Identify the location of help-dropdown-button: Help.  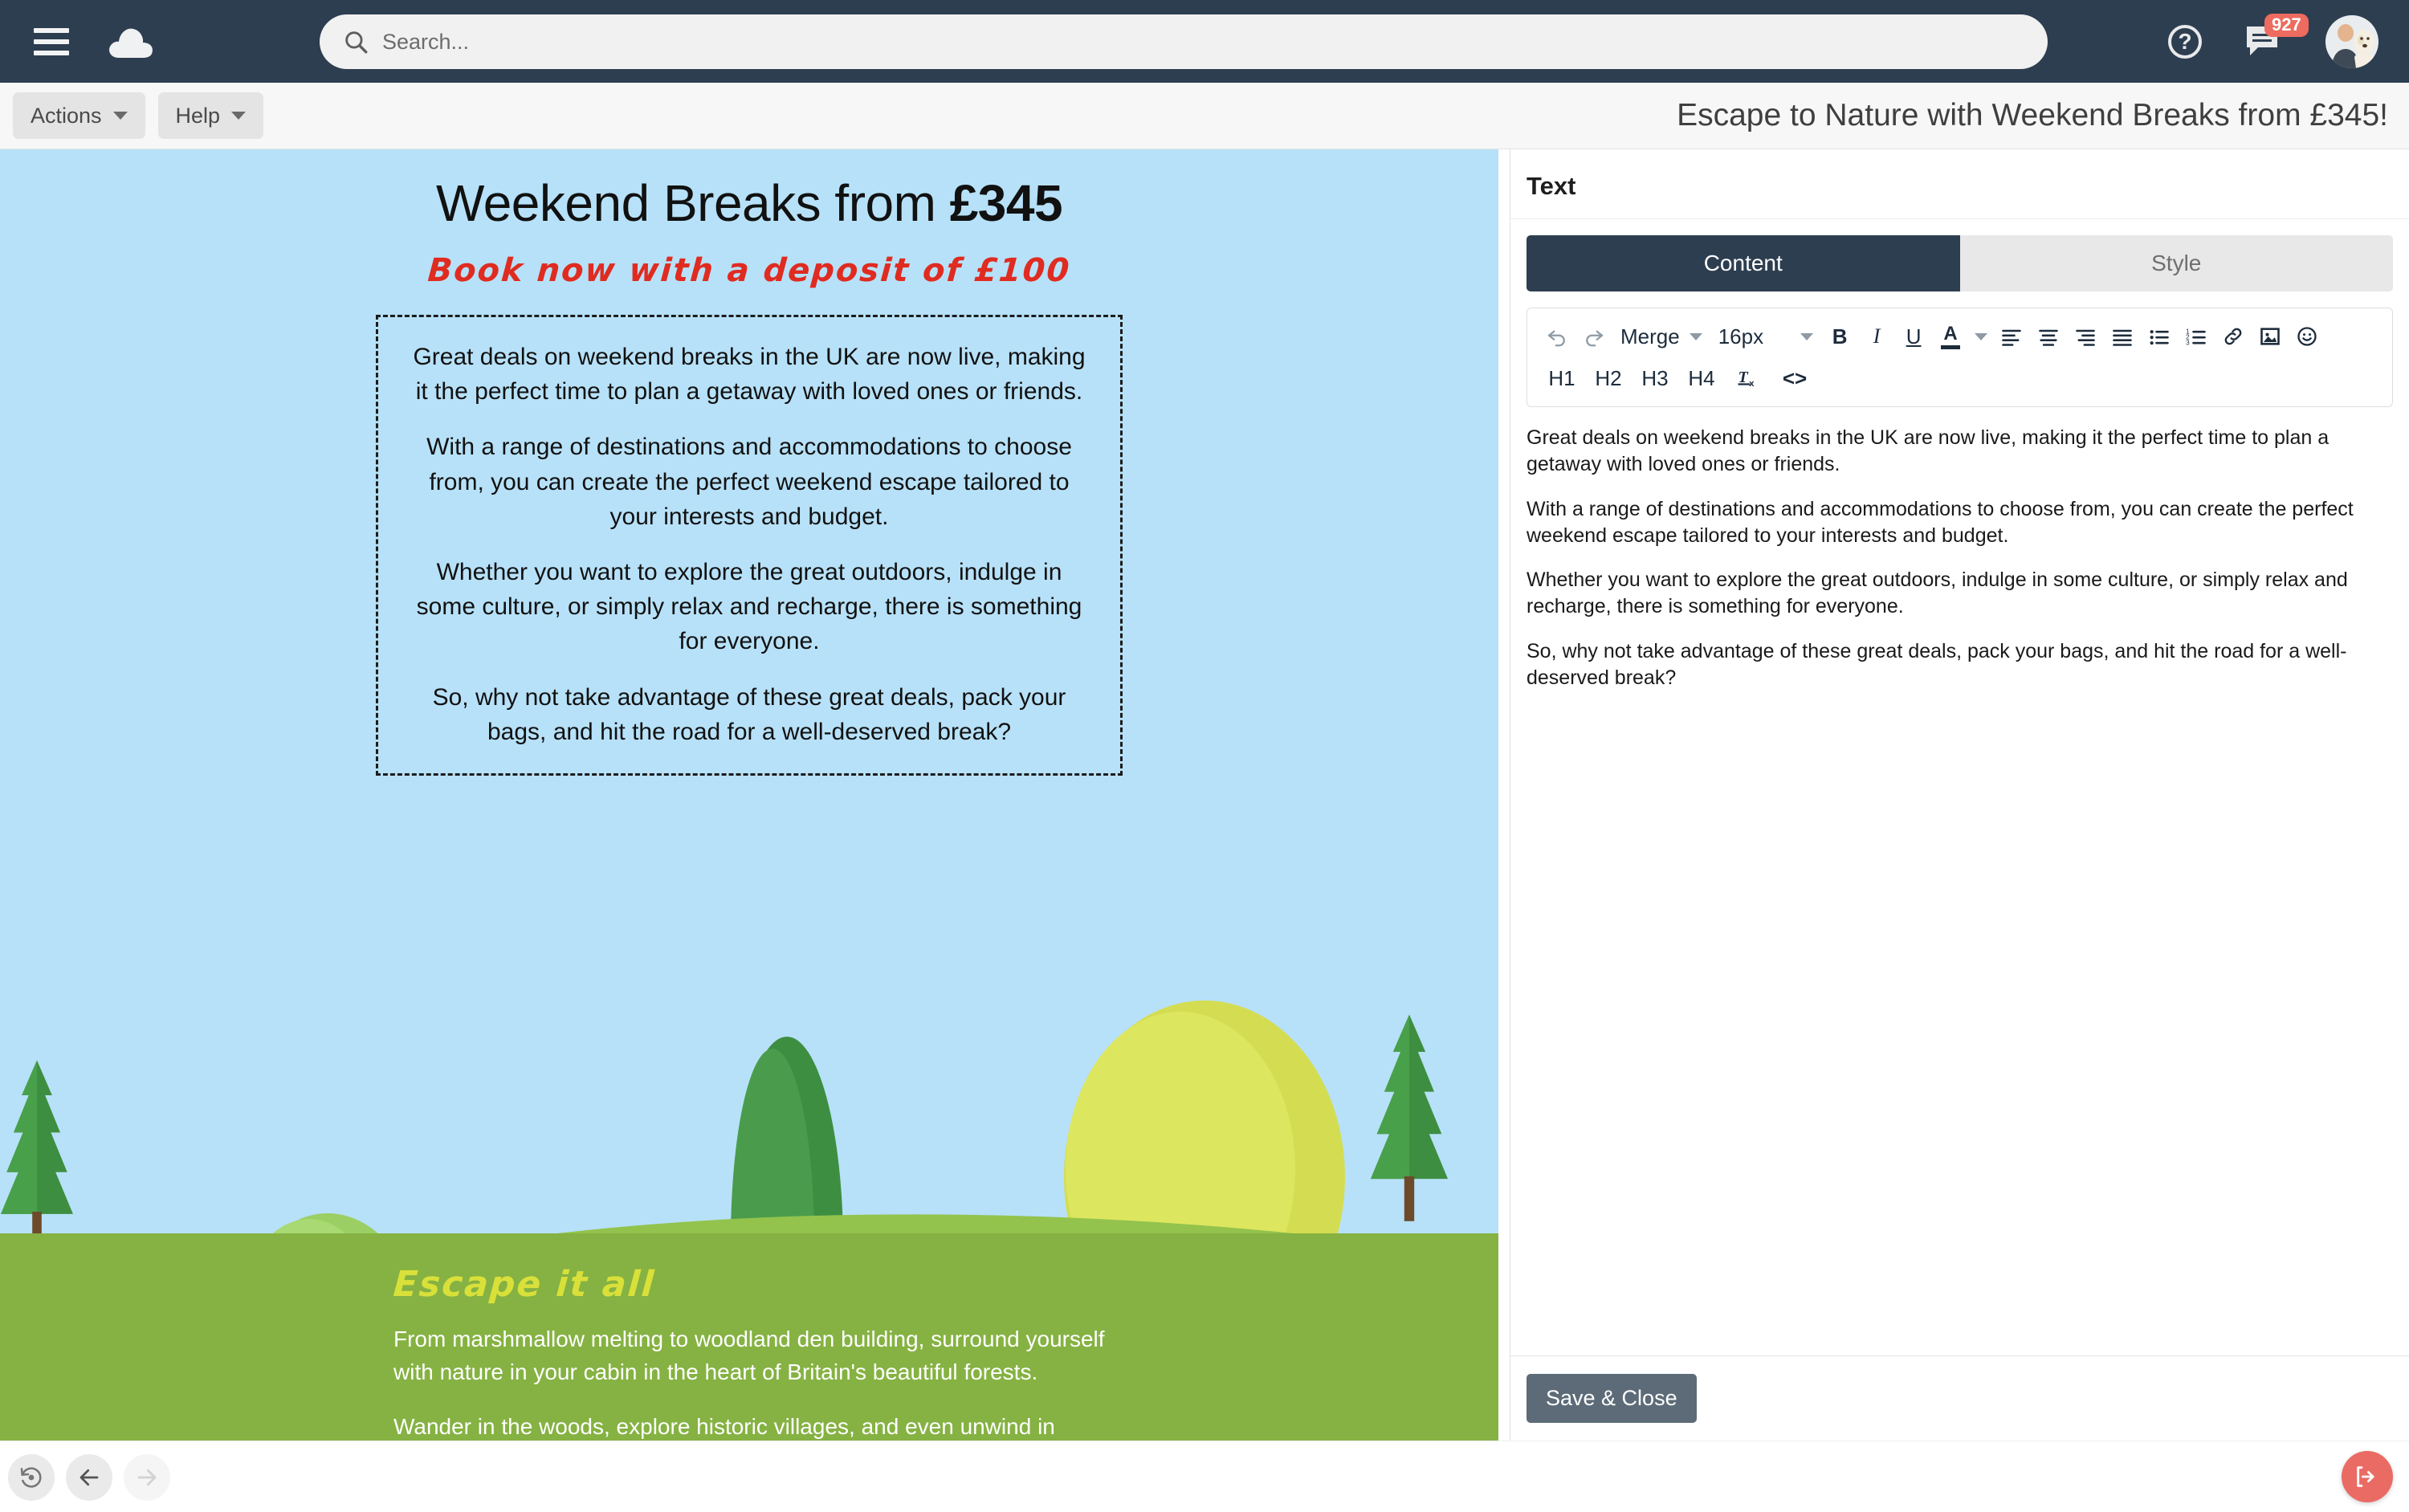
(211, 116).